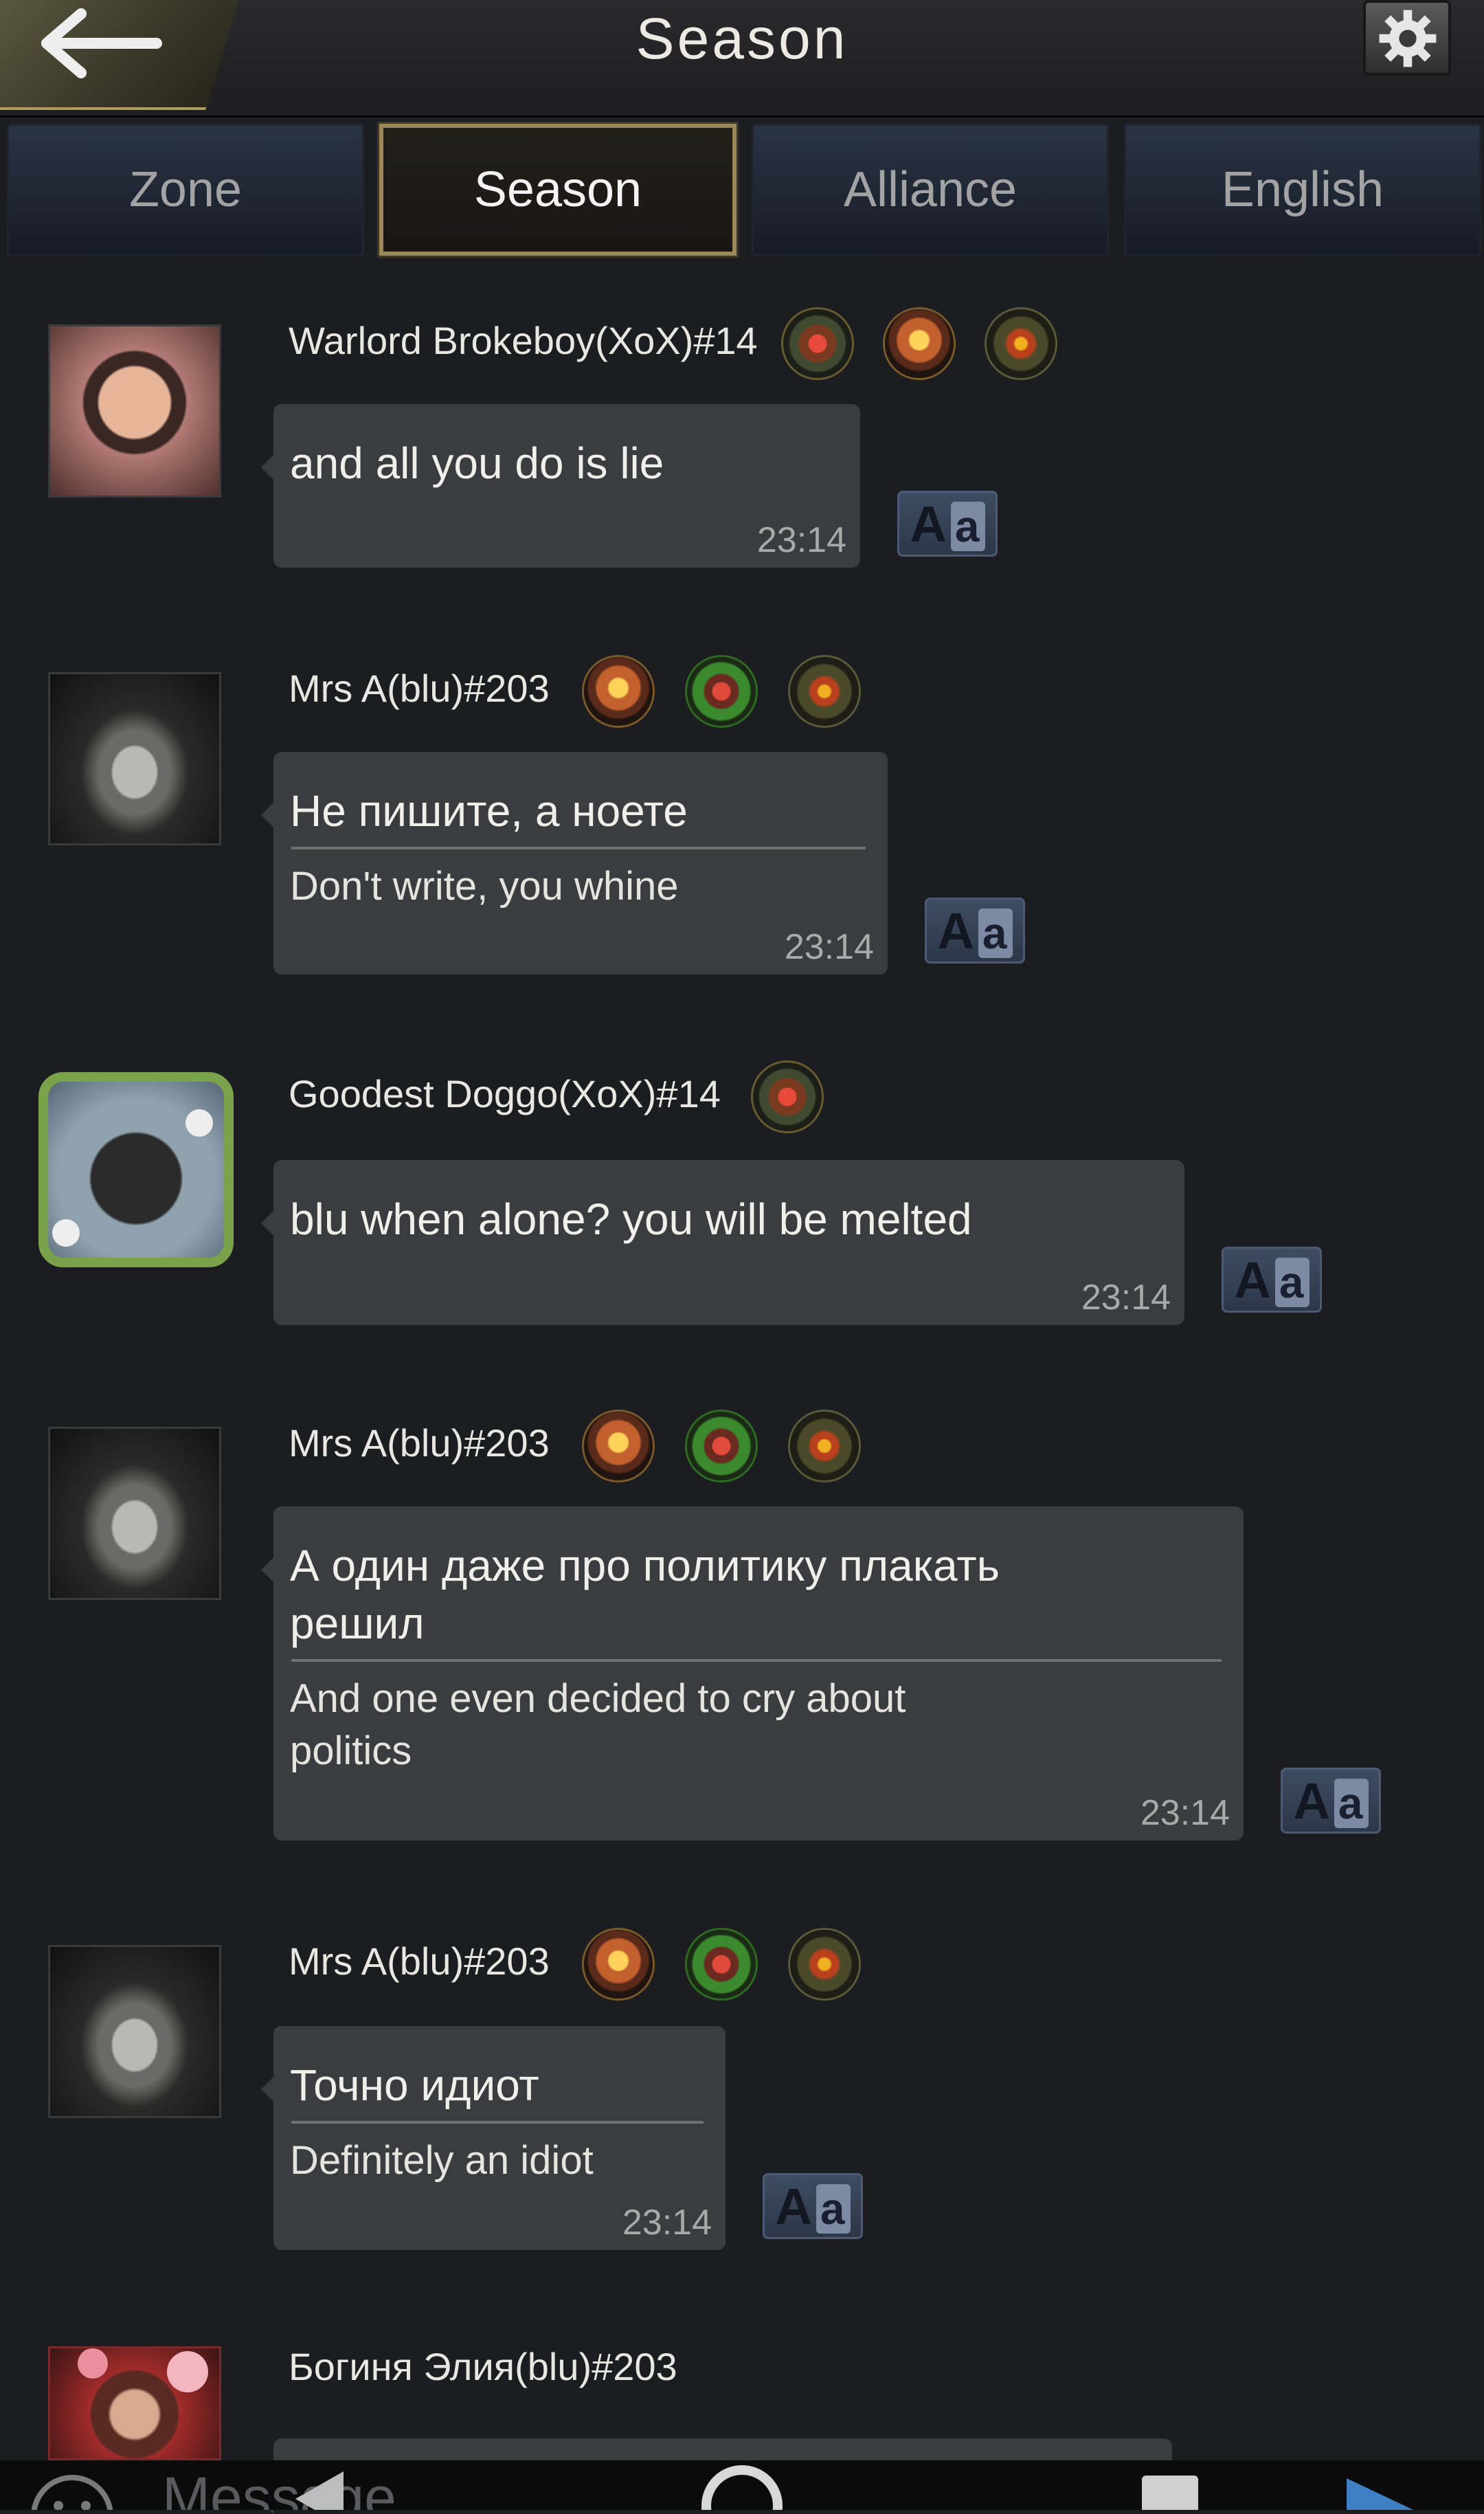 This screenshot has width=1484, height=2514. What do you see at coordinates (72, 2490) in the screenshot?
I see `emoji-icon` at bounding box center [72, 2490].